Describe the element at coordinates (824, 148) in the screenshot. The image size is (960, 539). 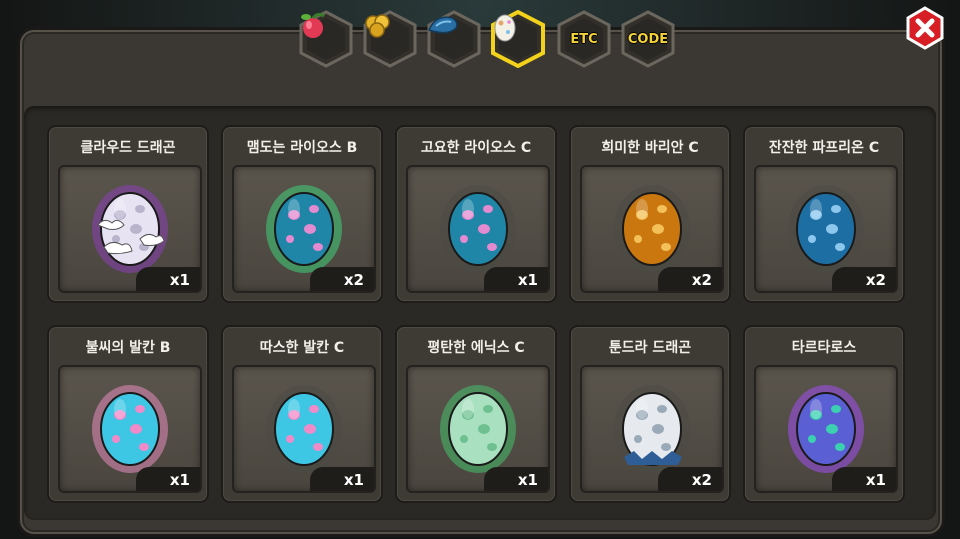
I see `egg-name: 잔잔한 파프리온 C` at that location.